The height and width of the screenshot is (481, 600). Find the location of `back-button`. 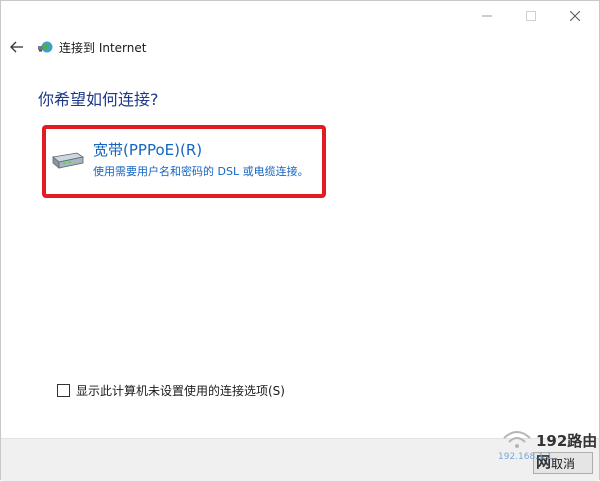

back-button is located at coordinates (17, 47).